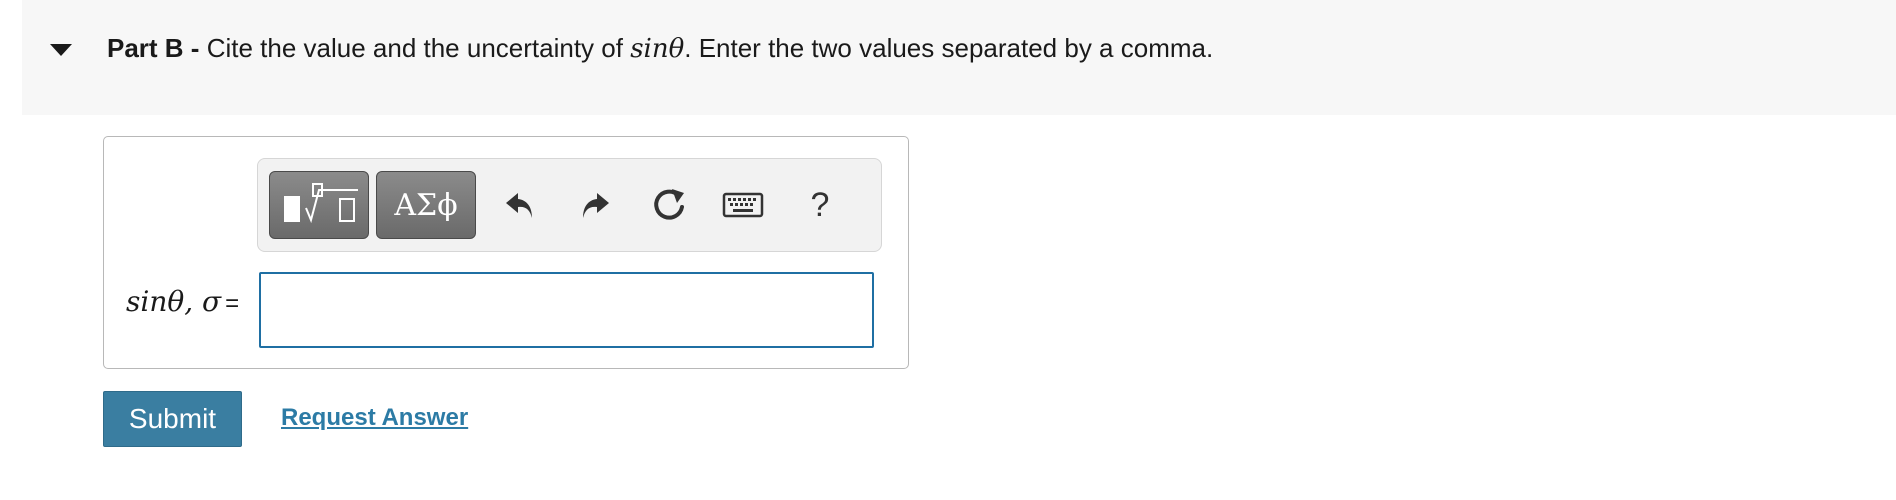 This screenshot has height=500, width=1896. I want to click on answer-input, so click(566, 310).